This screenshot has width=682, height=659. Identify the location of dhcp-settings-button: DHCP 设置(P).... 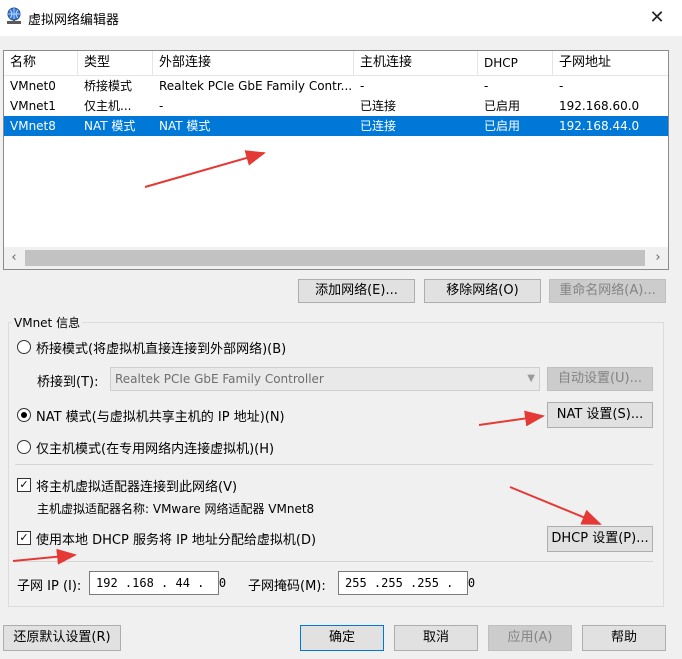
(600, 539).